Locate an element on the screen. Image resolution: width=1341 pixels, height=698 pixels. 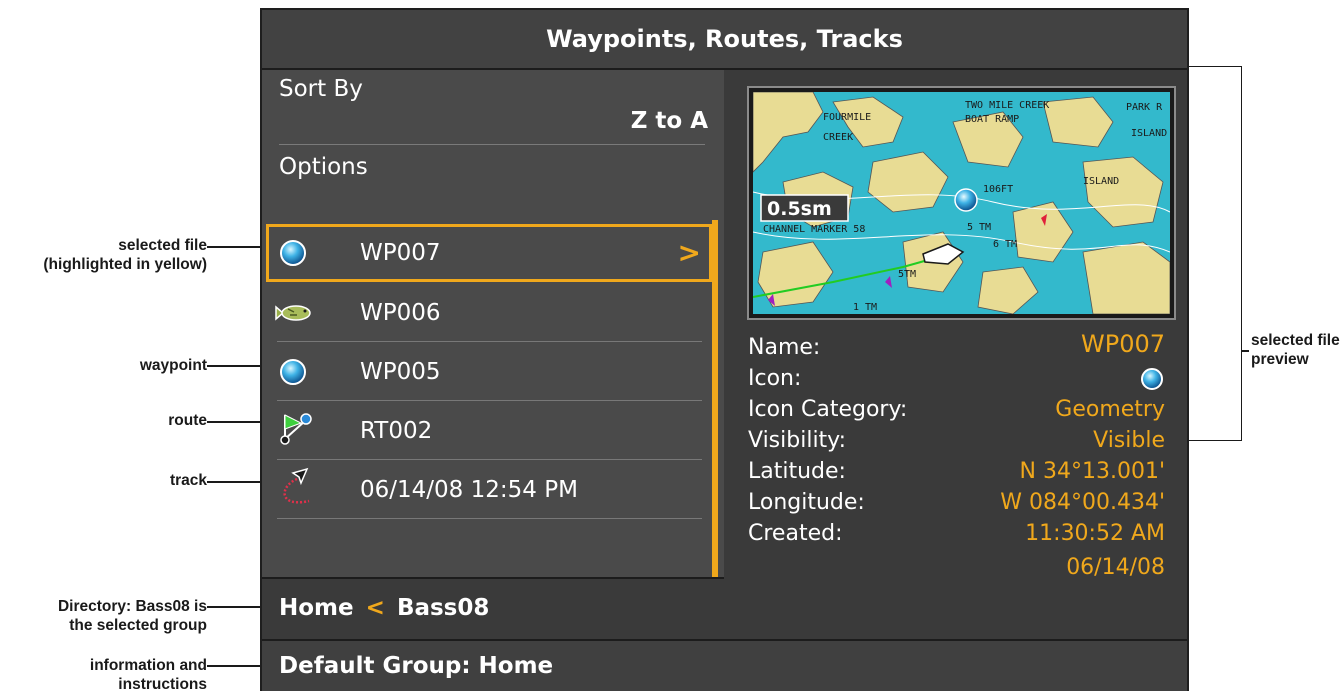
field-created-time: 11:30:52 AM is located at coordinates (1095, 533).